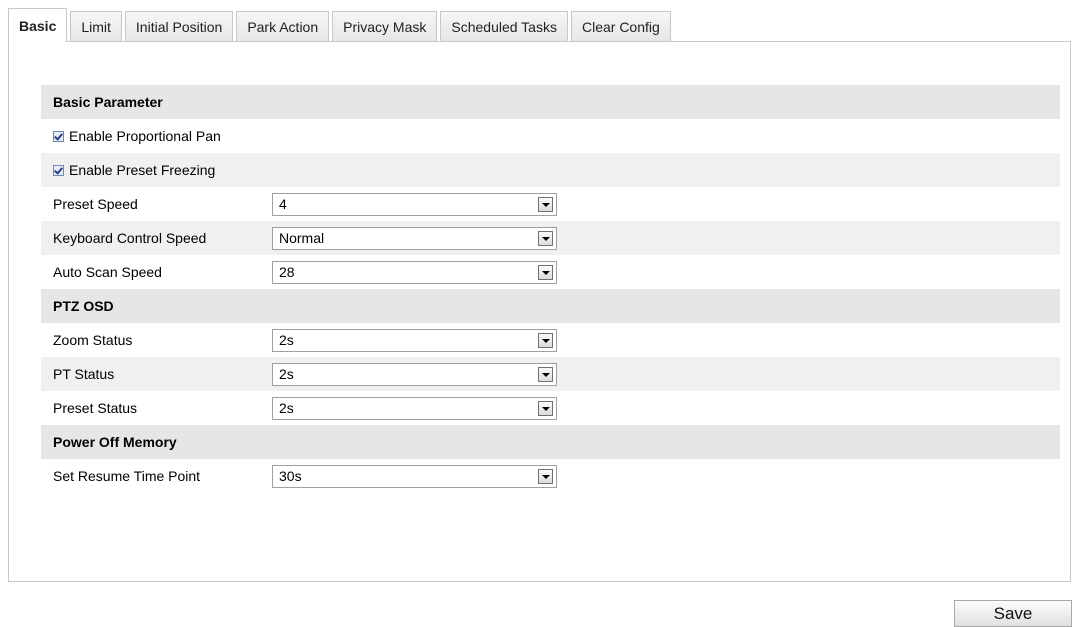 The width and height of the screenshot is (1072, 627). I want to click on keyboard-control-speed-value: Normal, so click(302, 238).